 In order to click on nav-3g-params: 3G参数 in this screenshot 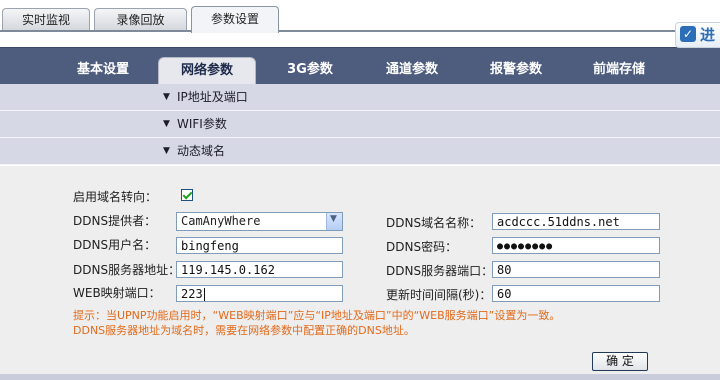, I will do `click(310, 70)`.